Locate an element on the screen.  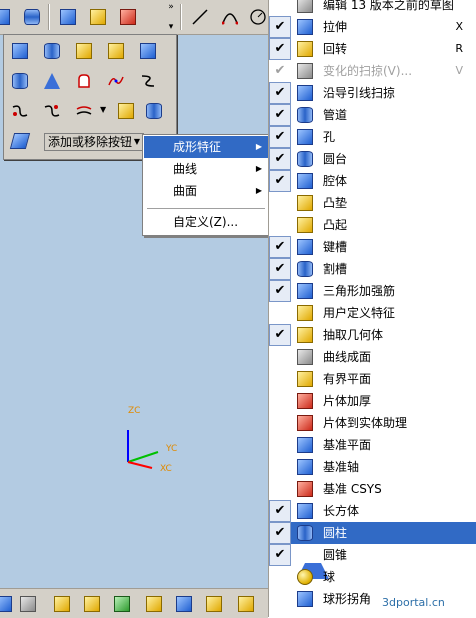
menu-item: ✔ 圆台 is located at coordinates (372, 159).